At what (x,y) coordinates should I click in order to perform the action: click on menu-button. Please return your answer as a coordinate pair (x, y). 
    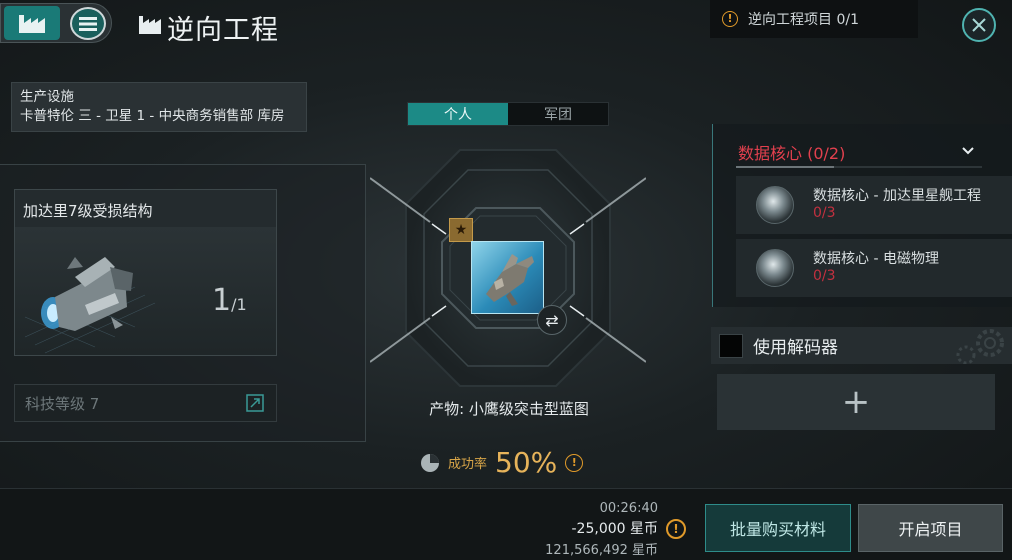
    Looking at the image, I should click on (88, 23).